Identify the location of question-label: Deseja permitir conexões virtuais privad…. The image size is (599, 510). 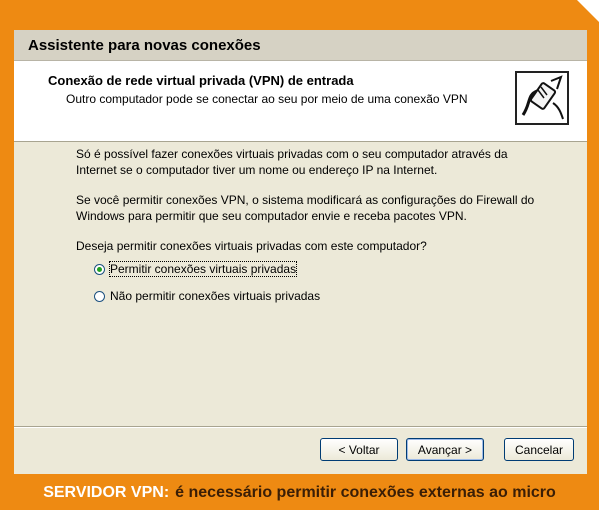
(251, 246).